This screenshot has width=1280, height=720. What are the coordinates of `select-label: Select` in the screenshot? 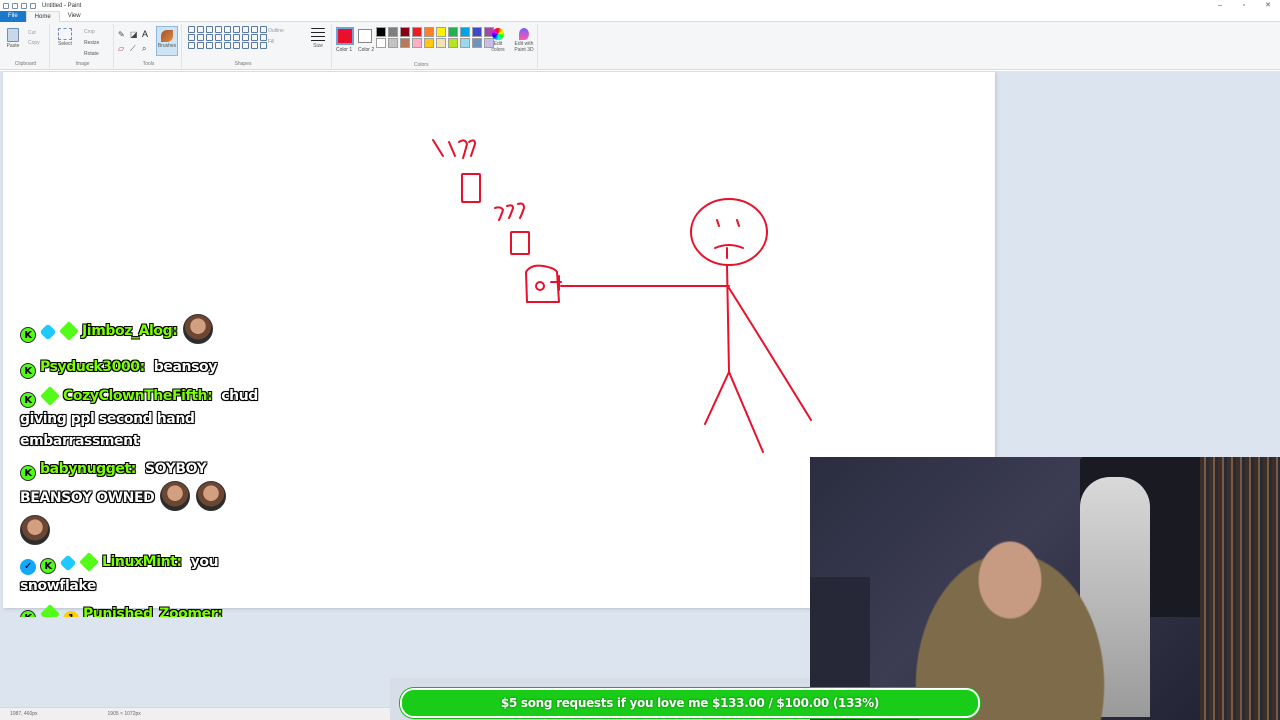 It's located at (65, 44).